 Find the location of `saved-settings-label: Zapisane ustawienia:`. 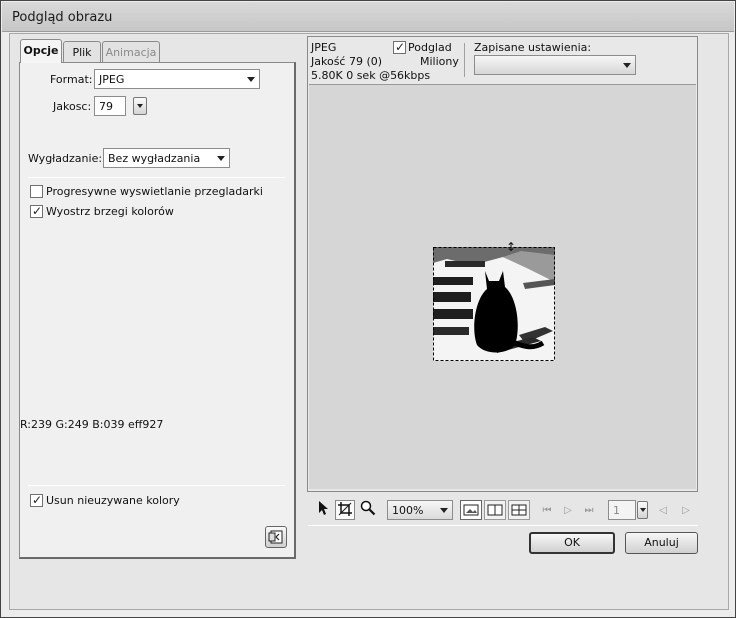

saved-settings-label: Zapisane ustawienia: is located at coordinates (533, 47).